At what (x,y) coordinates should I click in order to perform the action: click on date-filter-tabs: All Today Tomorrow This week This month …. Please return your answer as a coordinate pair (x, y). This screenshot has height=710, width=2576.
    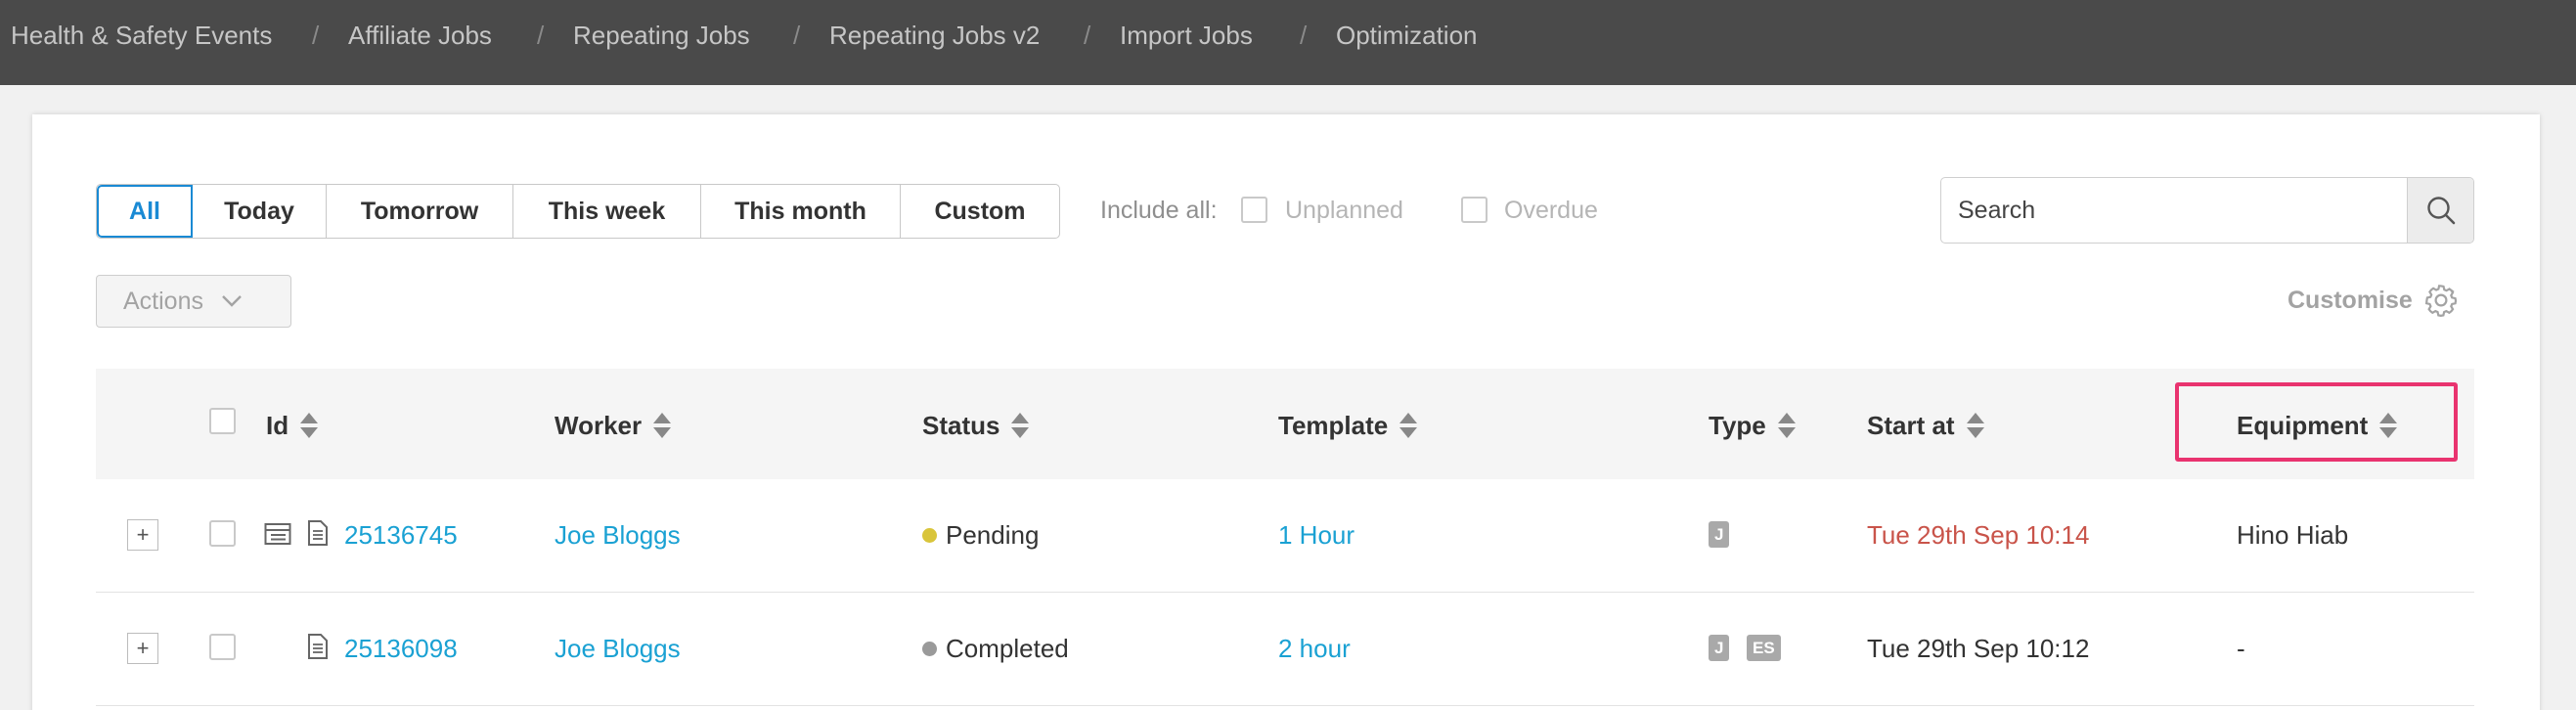
    Looking at the image, I should click on (578, 211).